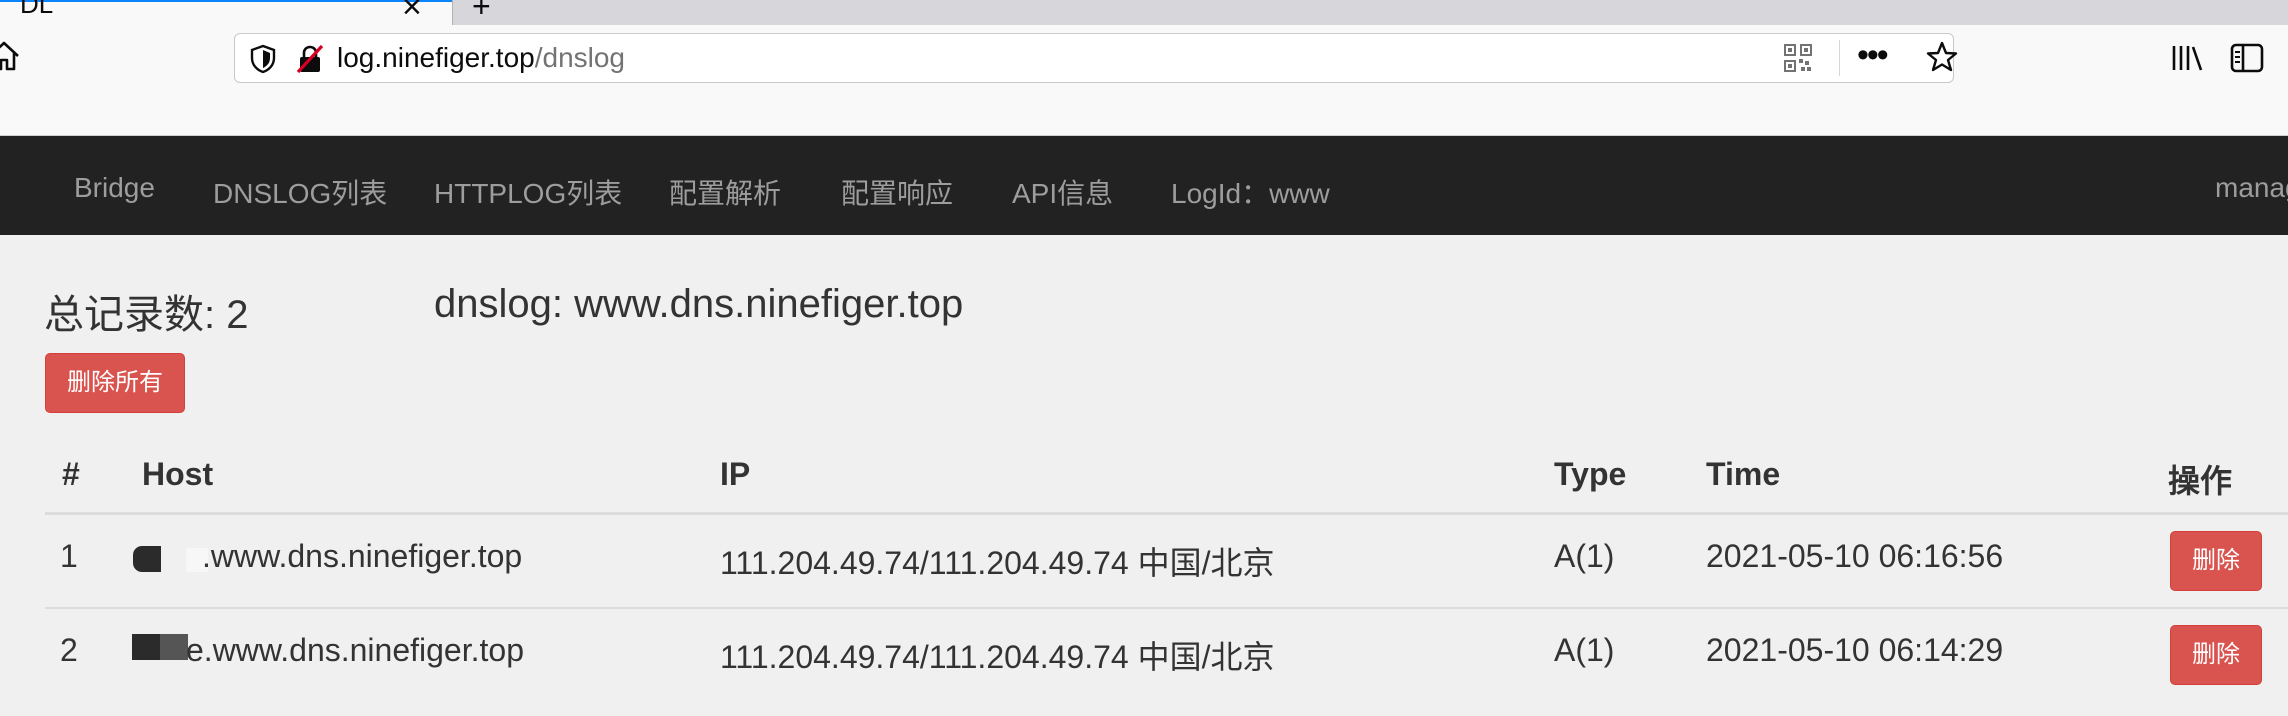 This screenshot has height=716, width=2288. I want to click on insecure-lock-icon, so click(310, 59).